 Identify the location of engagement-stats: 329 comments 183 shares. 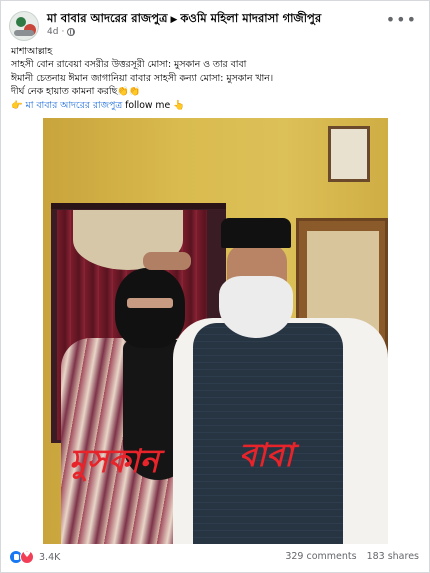
(352, 556).